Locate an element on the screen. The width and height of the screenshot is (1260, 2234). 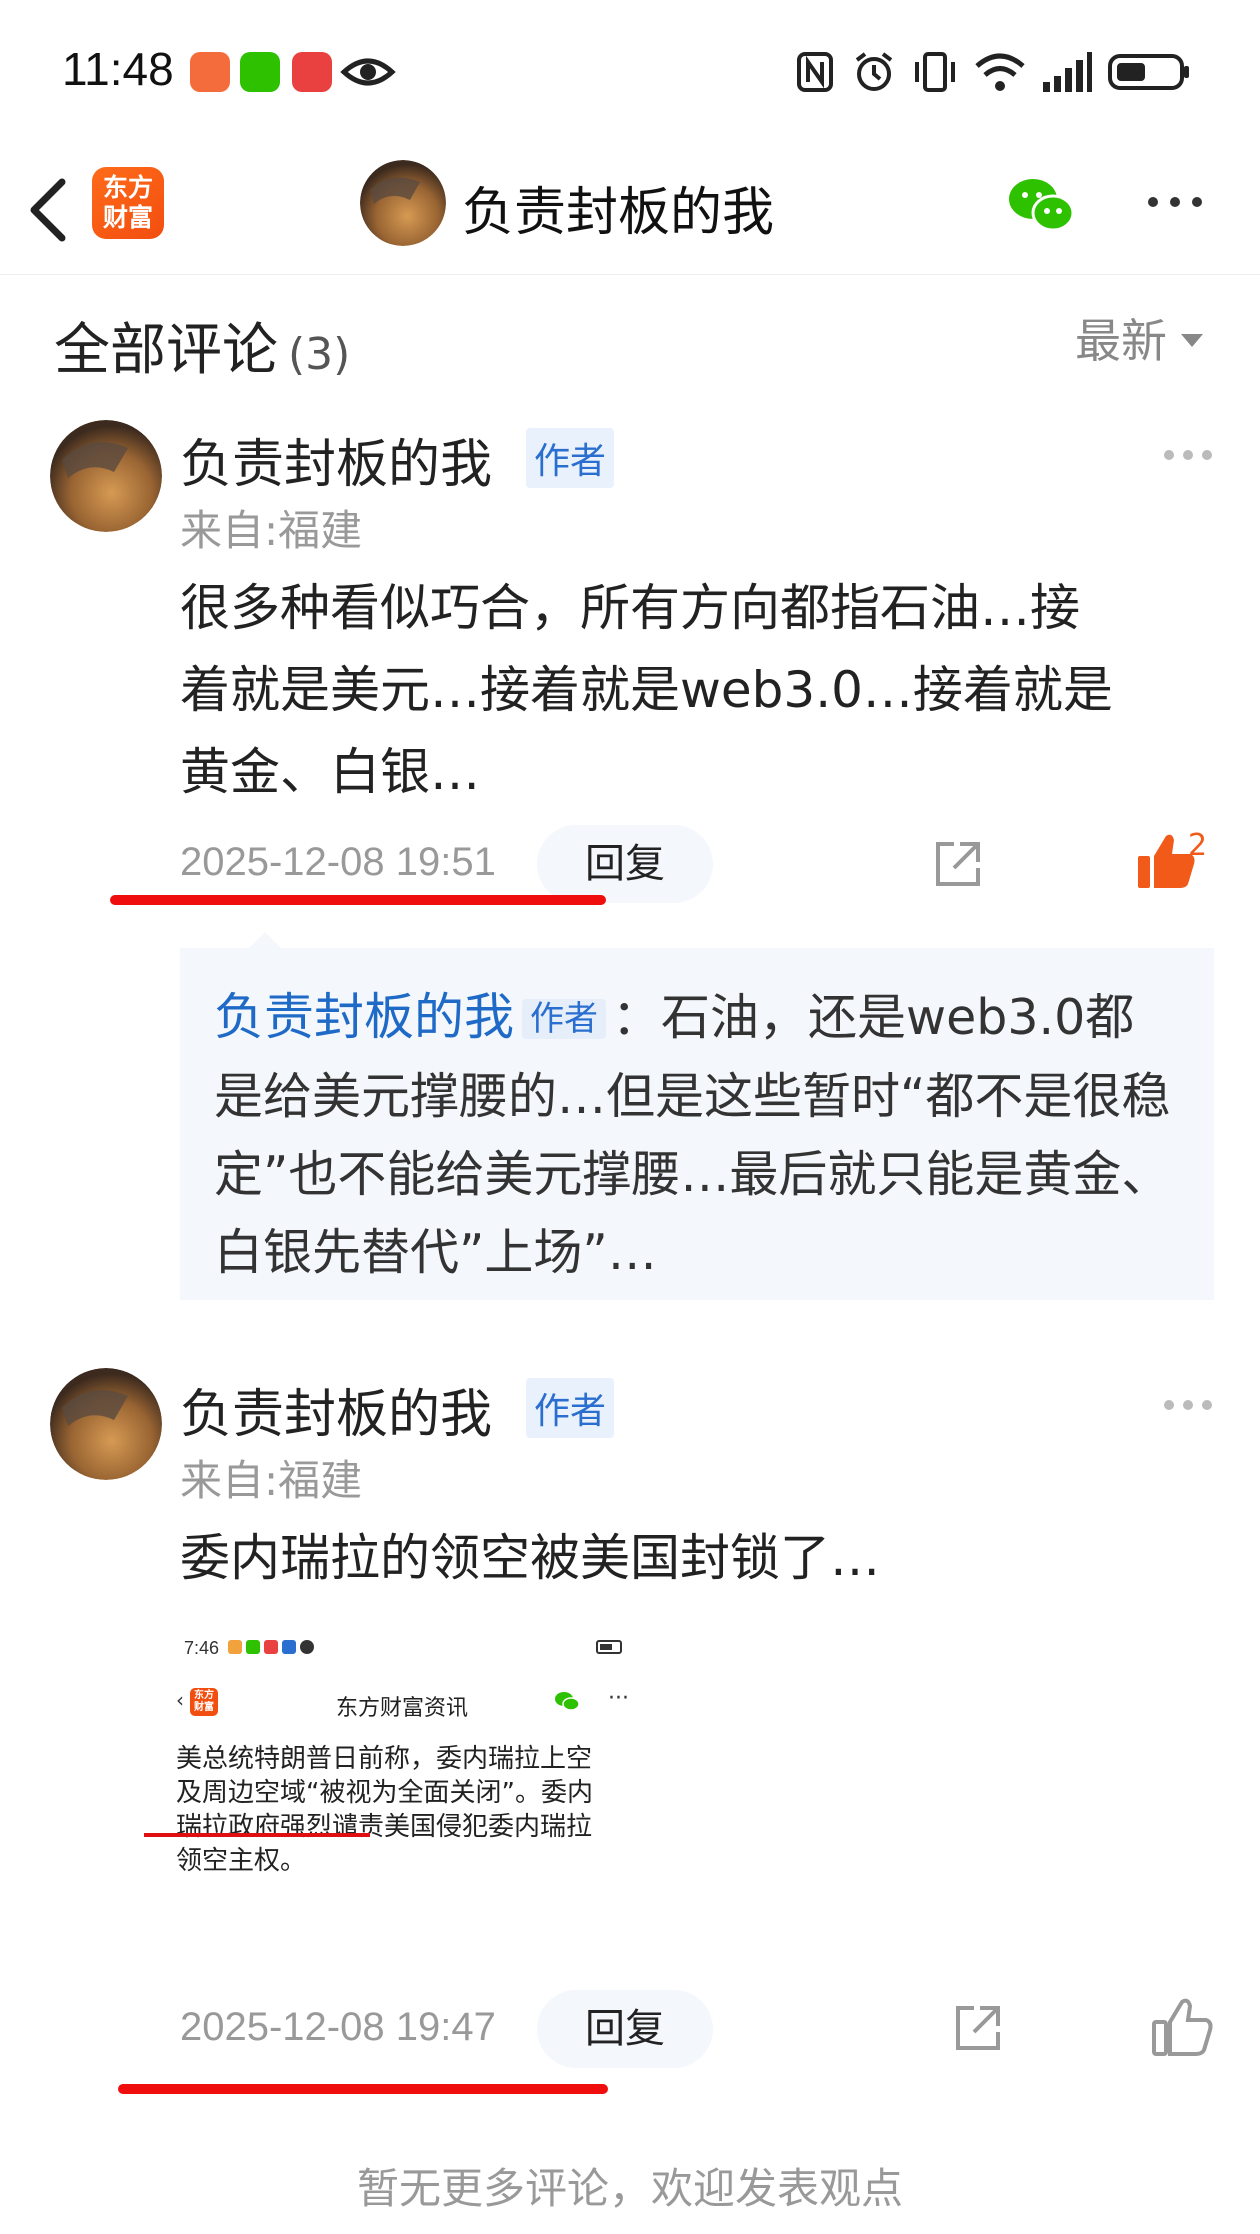
wechat-notification-icon is located at coordinates (260, 72).